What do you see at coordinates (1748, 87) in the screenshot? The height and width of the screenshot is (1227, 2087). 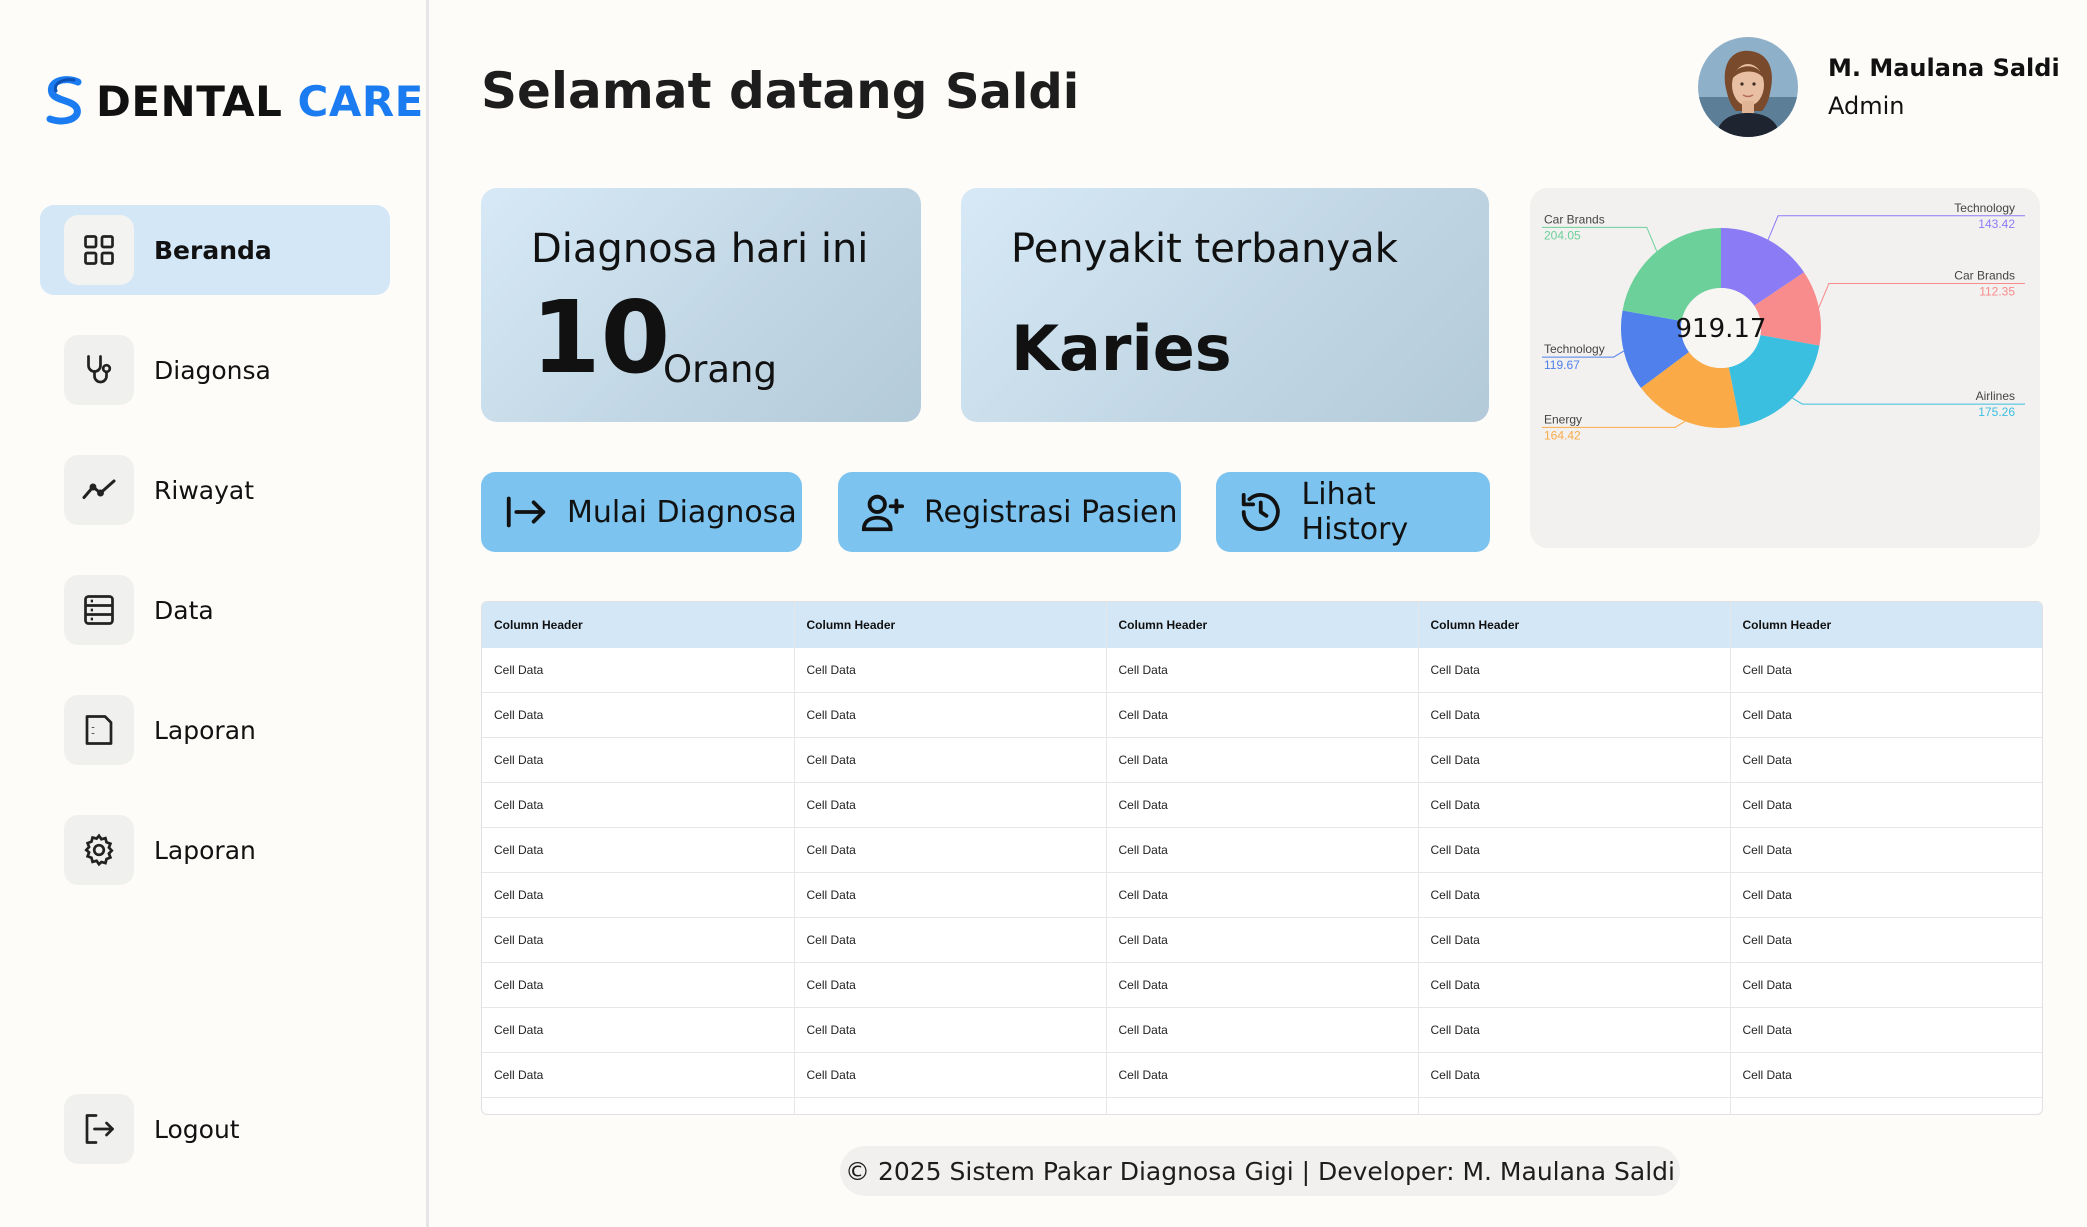 I see `avatar` at bounding box center [1748, 87].